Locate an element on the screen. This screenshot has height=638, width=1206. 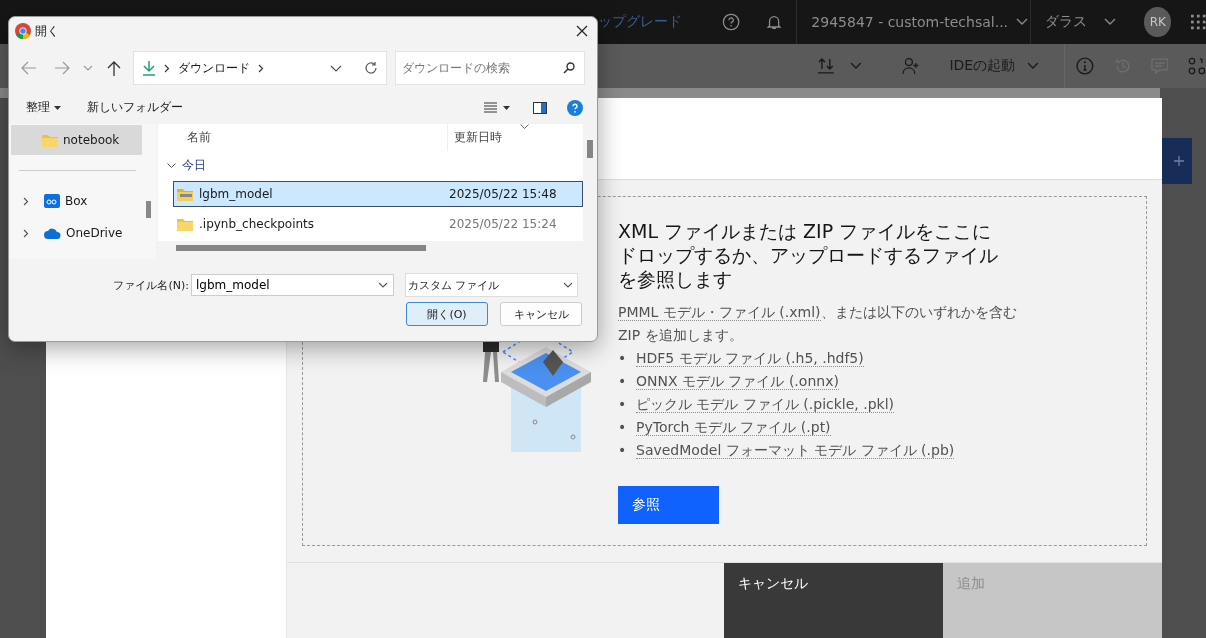
filename-label: ファイル名(N): is located at coordinates (150, 285).